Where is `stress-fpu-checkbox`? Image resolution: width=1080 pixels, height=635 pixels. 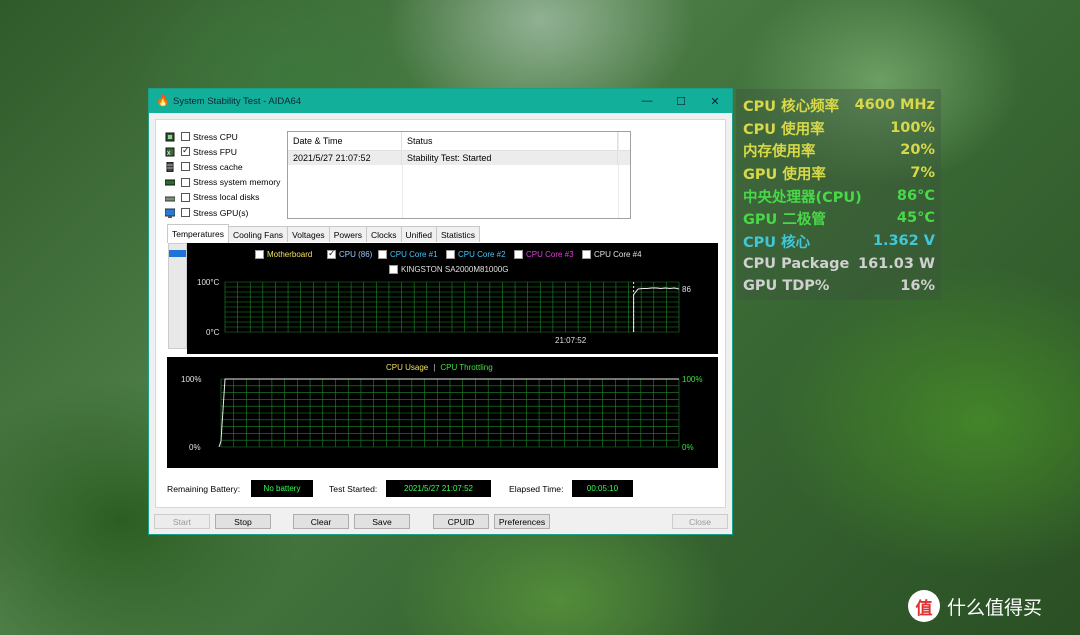
stress-fpu-checkbox is located at coordinates (185, 151).